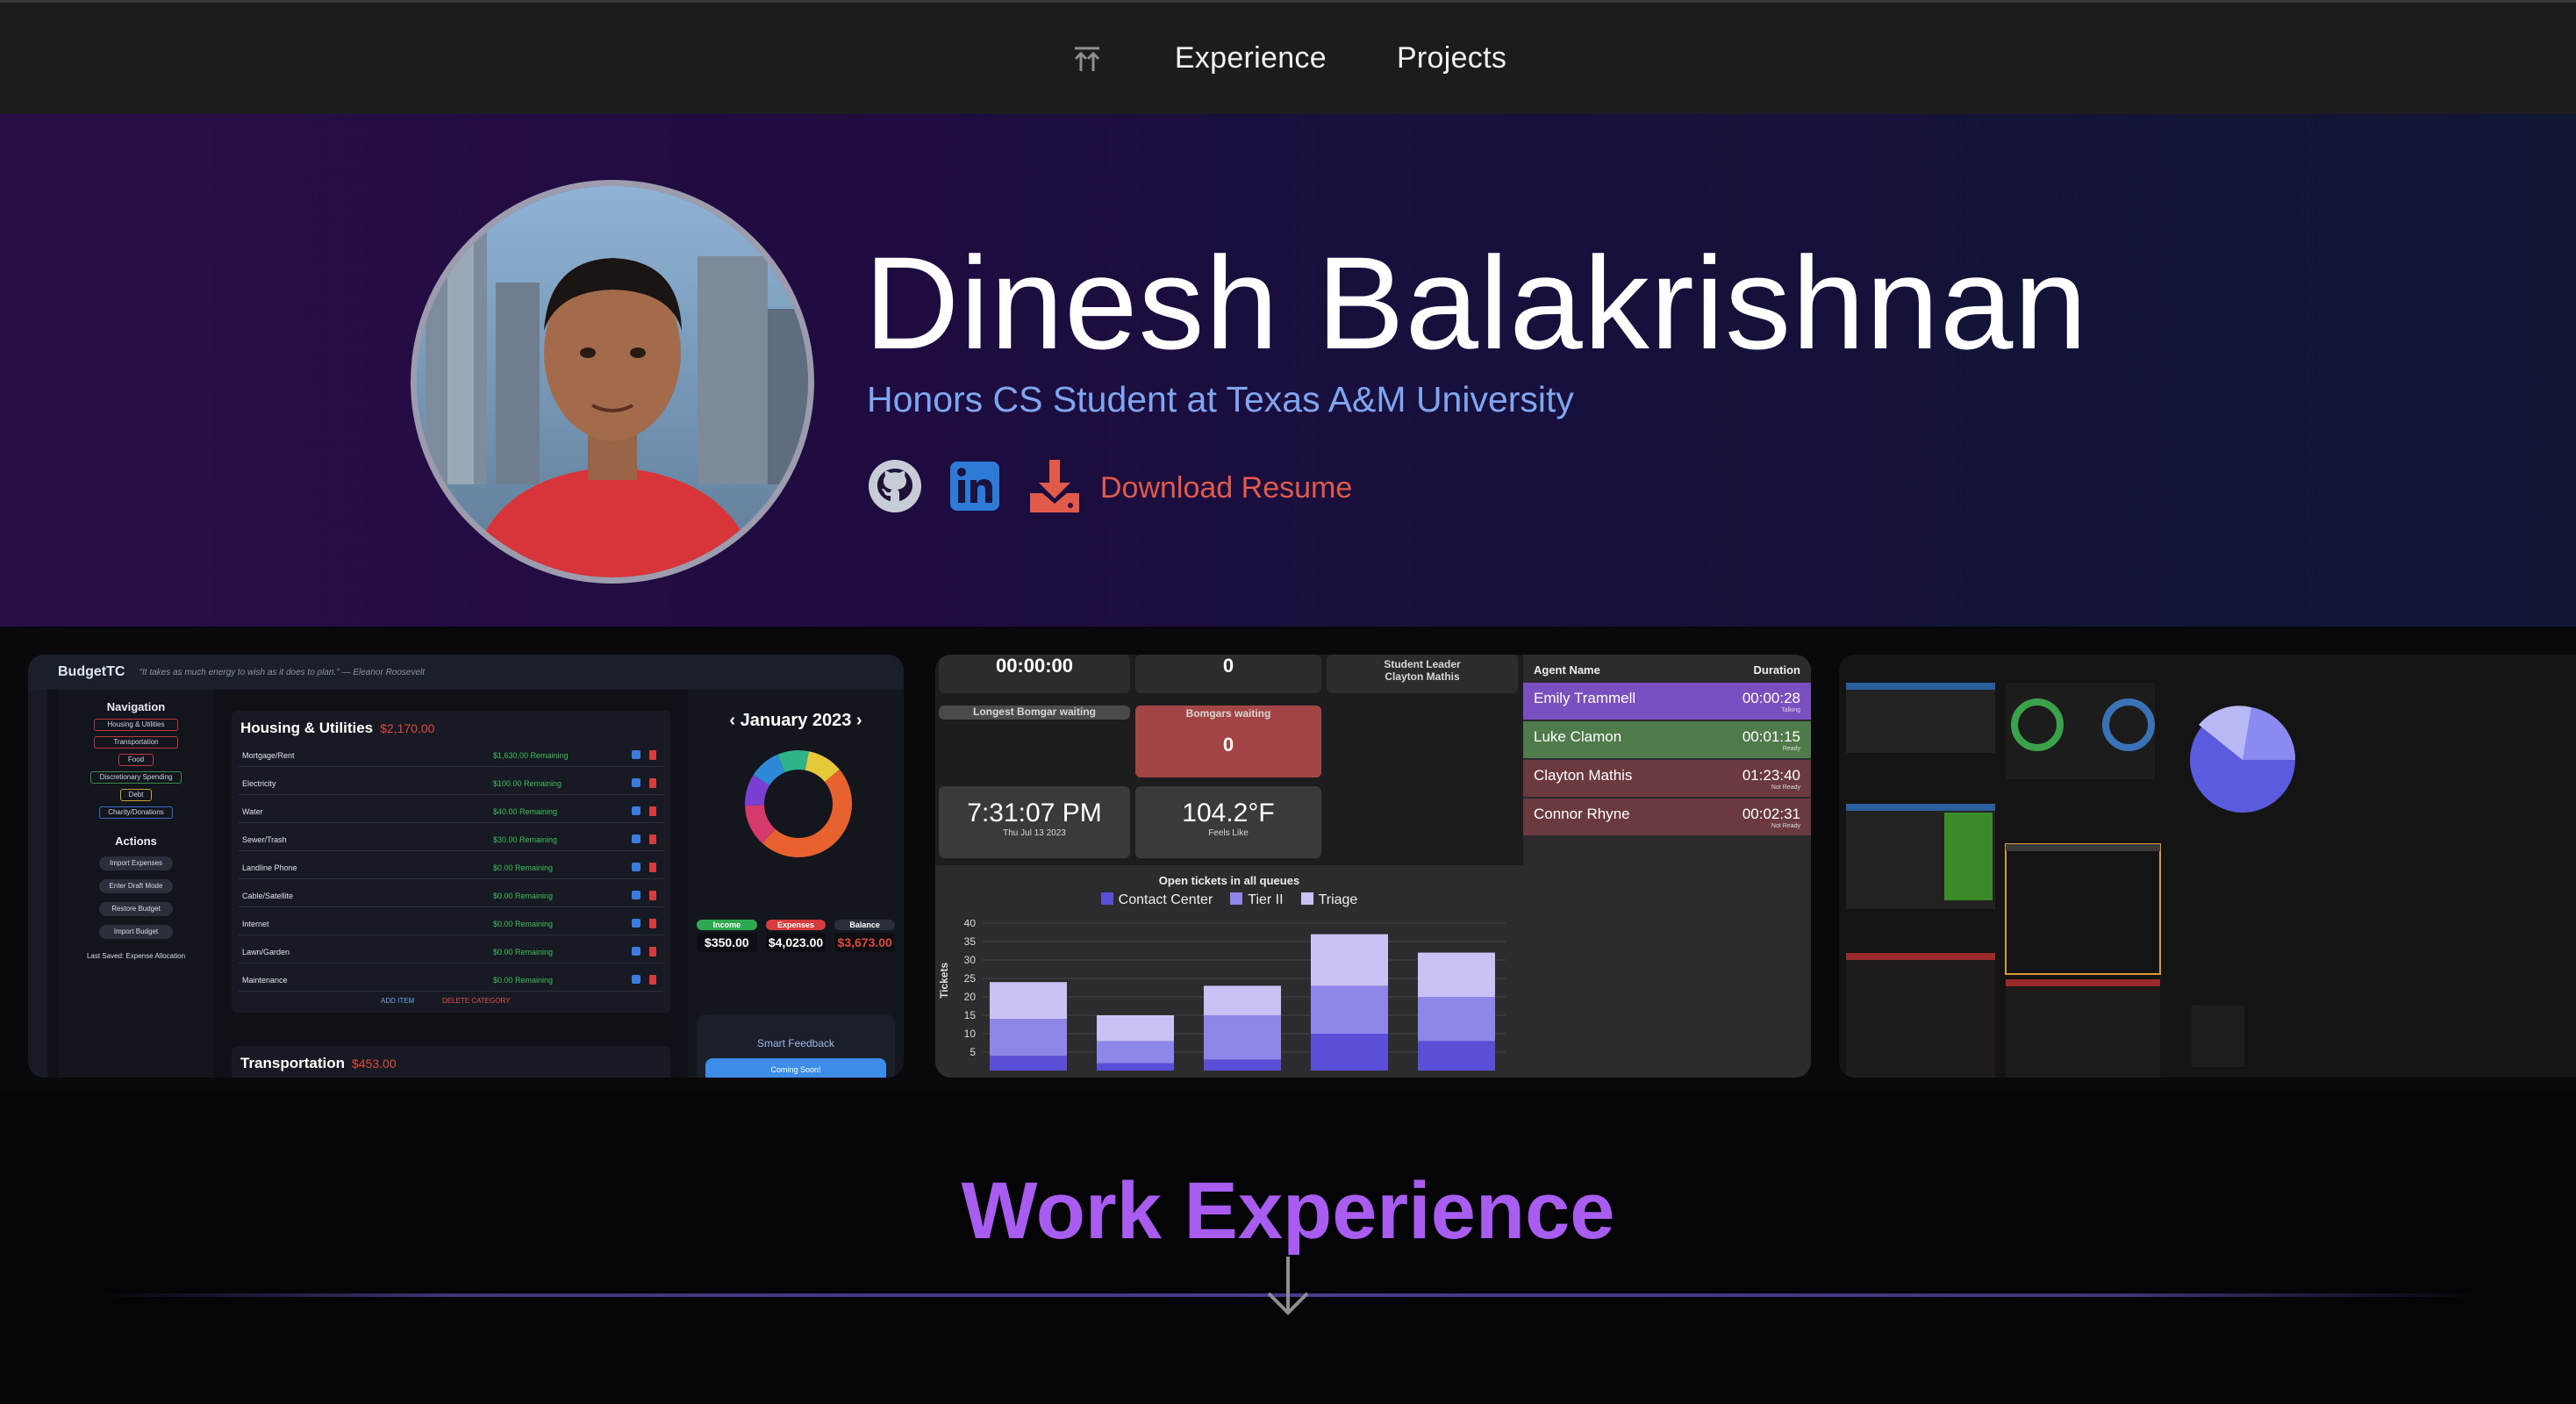 This screenshot has width=2576, height=1404. Describe the element at coordinates (1771, 698) in the screenshot. I see `agent-duration: 00:00:28` at that location.